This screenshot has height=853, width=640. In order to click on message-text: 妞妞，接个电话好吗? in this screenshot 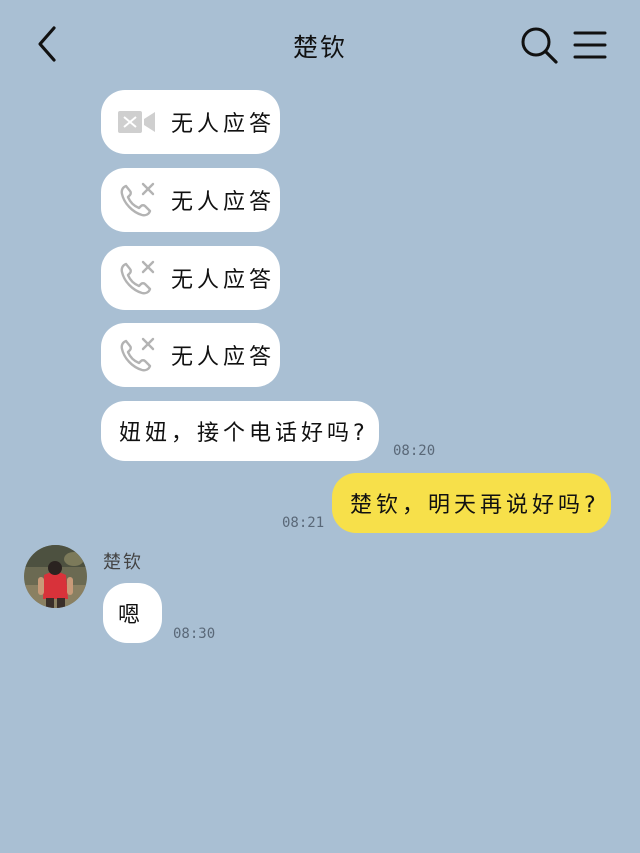, I will do `click(244, 433)`.